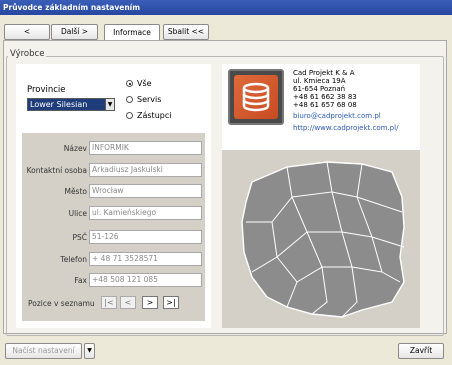 The image size is (452, 365). Describe the element at coordinates (171, 302) in the screenshot. I see `last-record-button: >|` at that location.